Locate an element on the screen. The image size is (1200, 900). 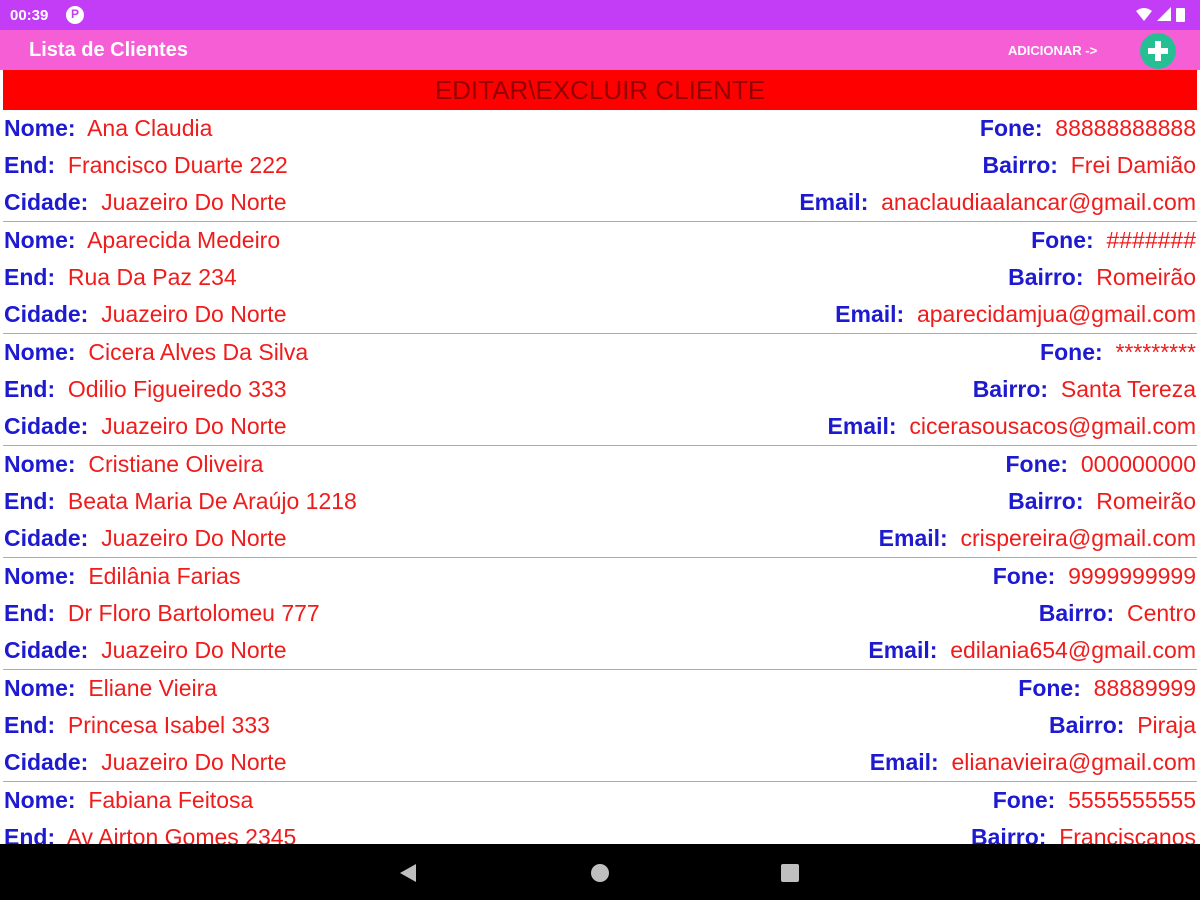
client-end-field: End: Rua Da Paz 234 is located at coordinates (120, 277).